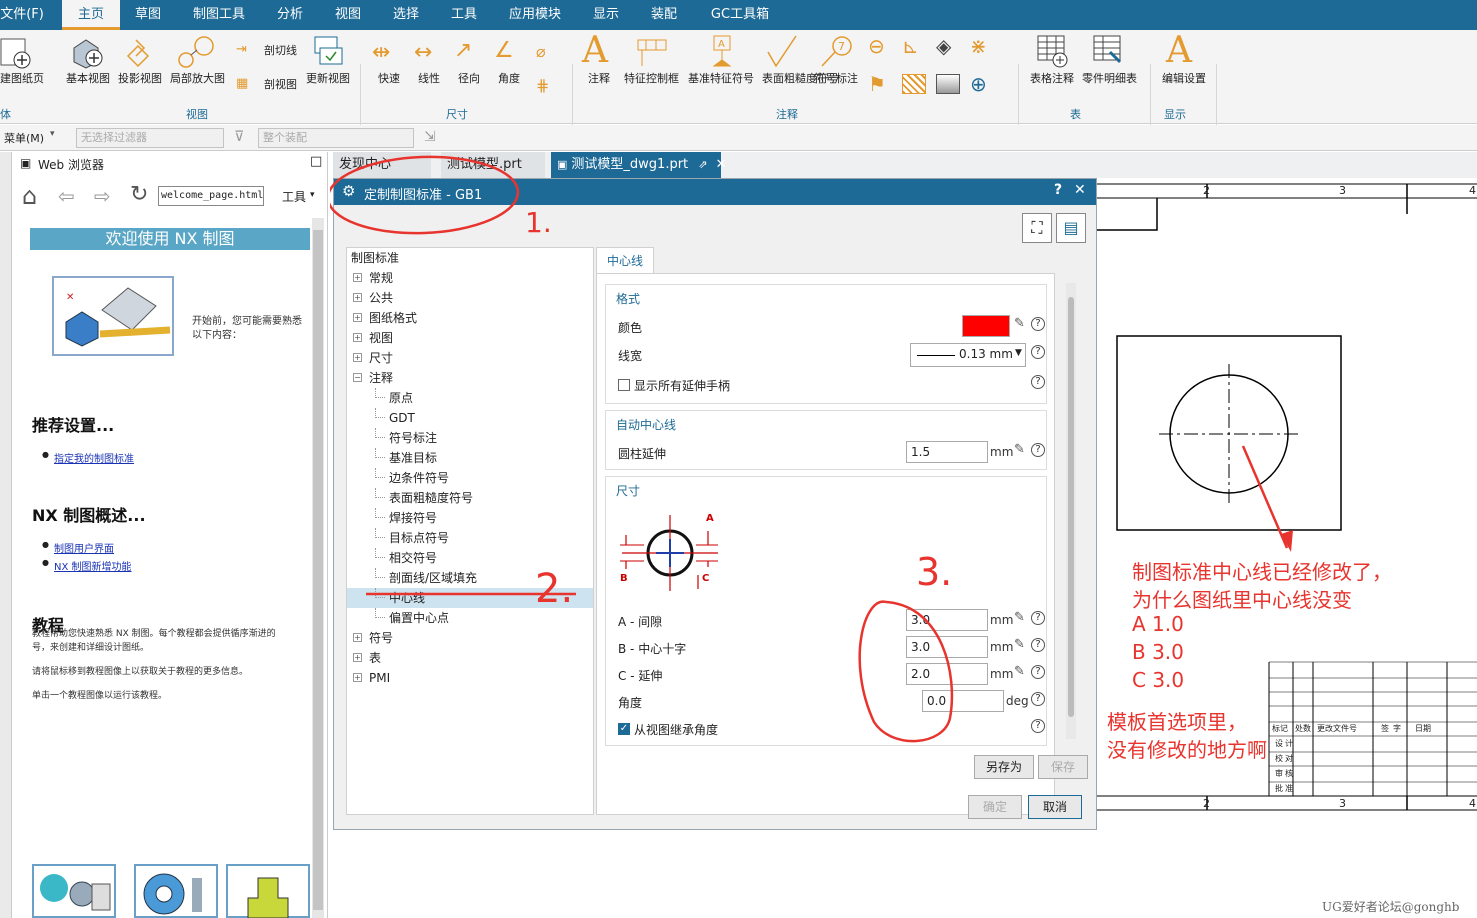  I want to click on magnify-icon: ⊖, so click(876, 46).